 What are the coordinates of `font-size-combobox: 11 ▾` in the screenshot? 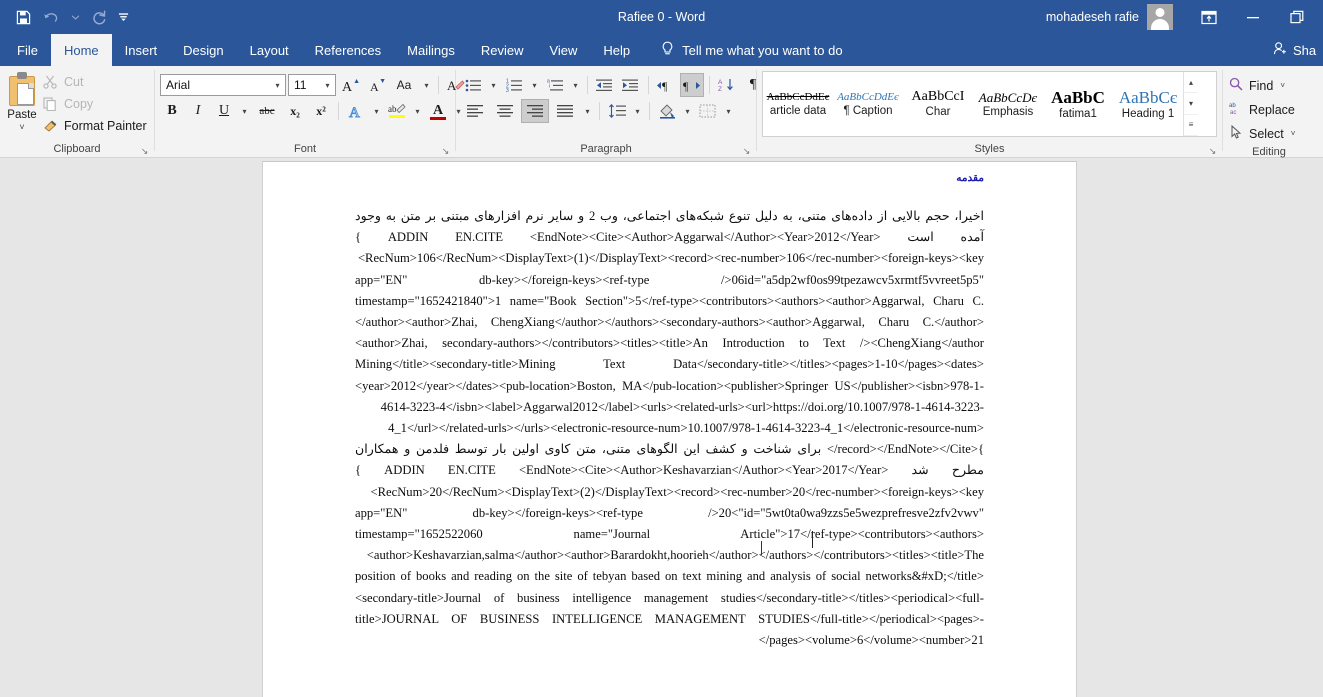 It's located at (312, 85).